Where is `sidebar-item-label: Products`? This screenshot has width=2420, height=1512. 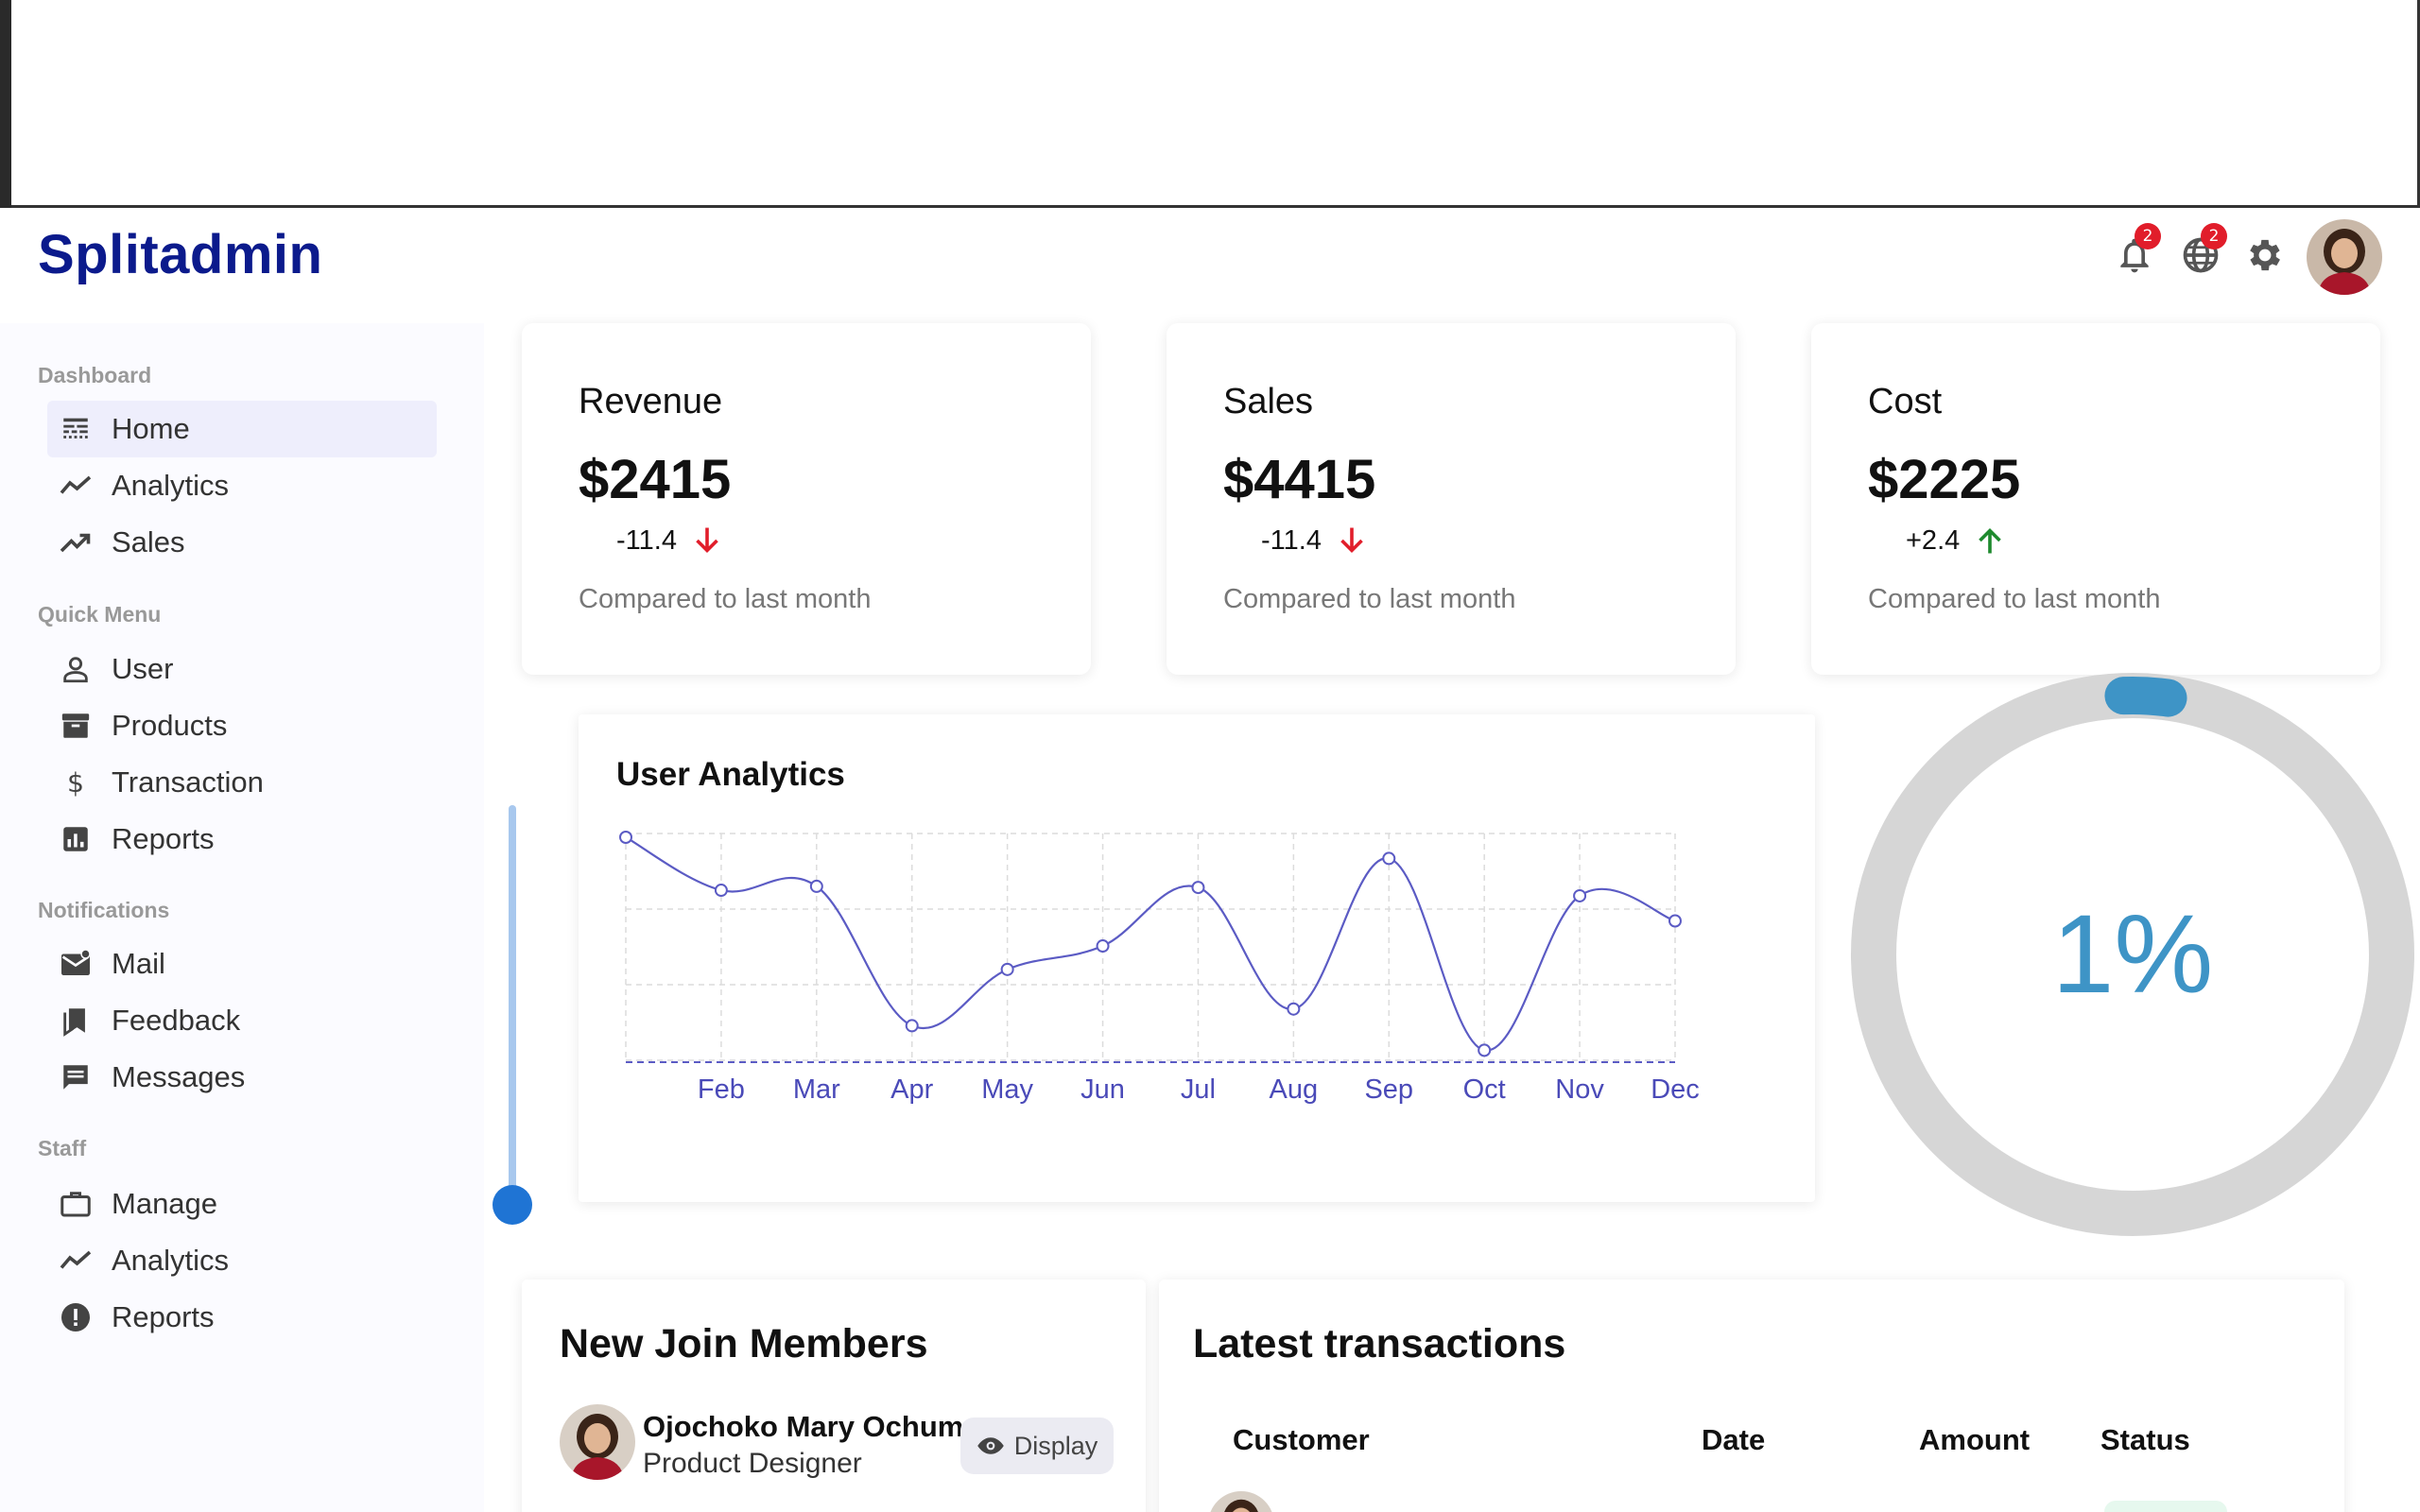 sidebar-item-label: Products is located at coordinates (170, 725).